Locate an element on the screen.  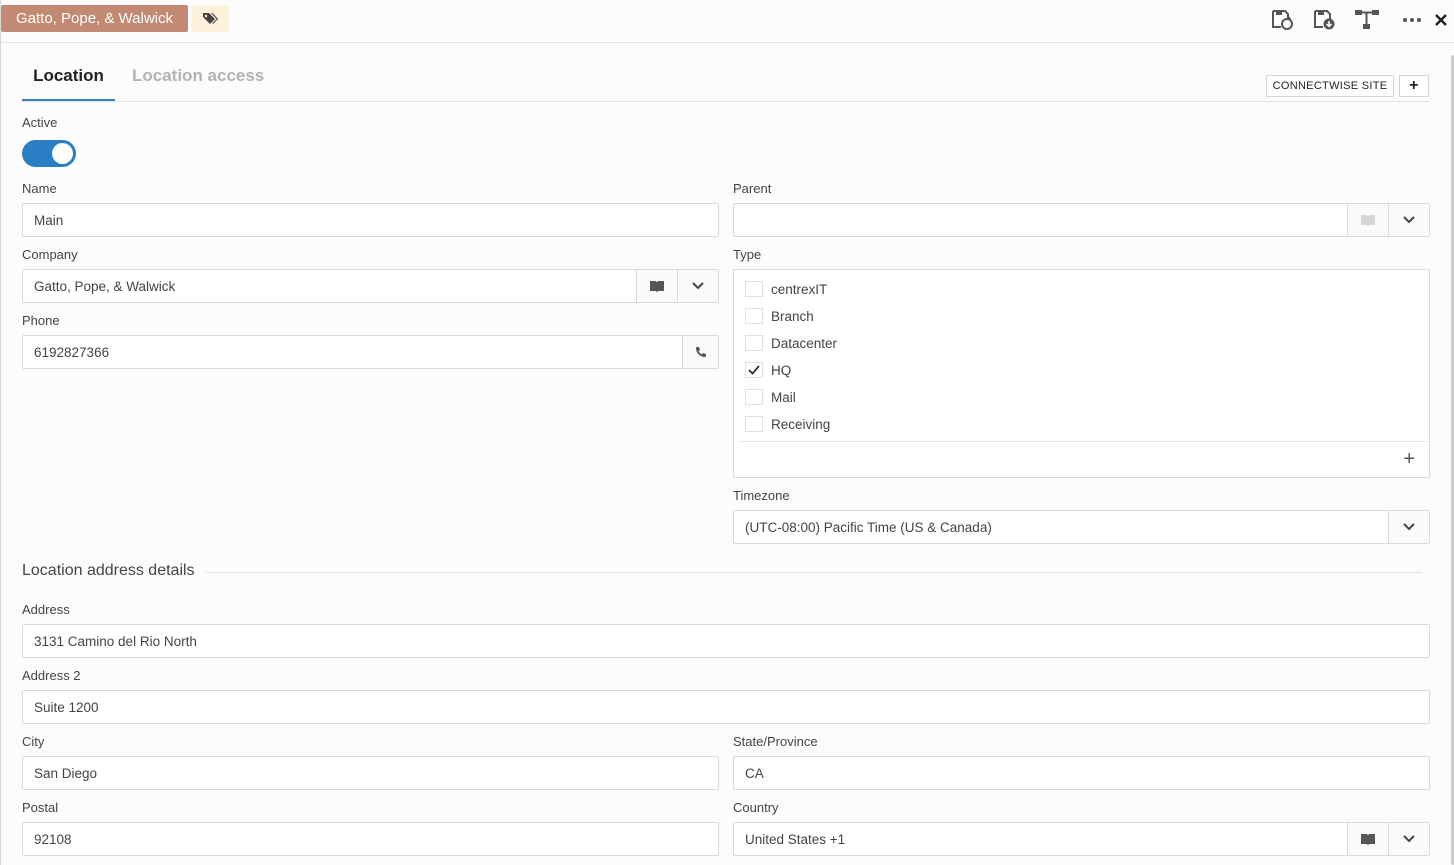
country-dropdown-button is located at coordinates (1408, 839).